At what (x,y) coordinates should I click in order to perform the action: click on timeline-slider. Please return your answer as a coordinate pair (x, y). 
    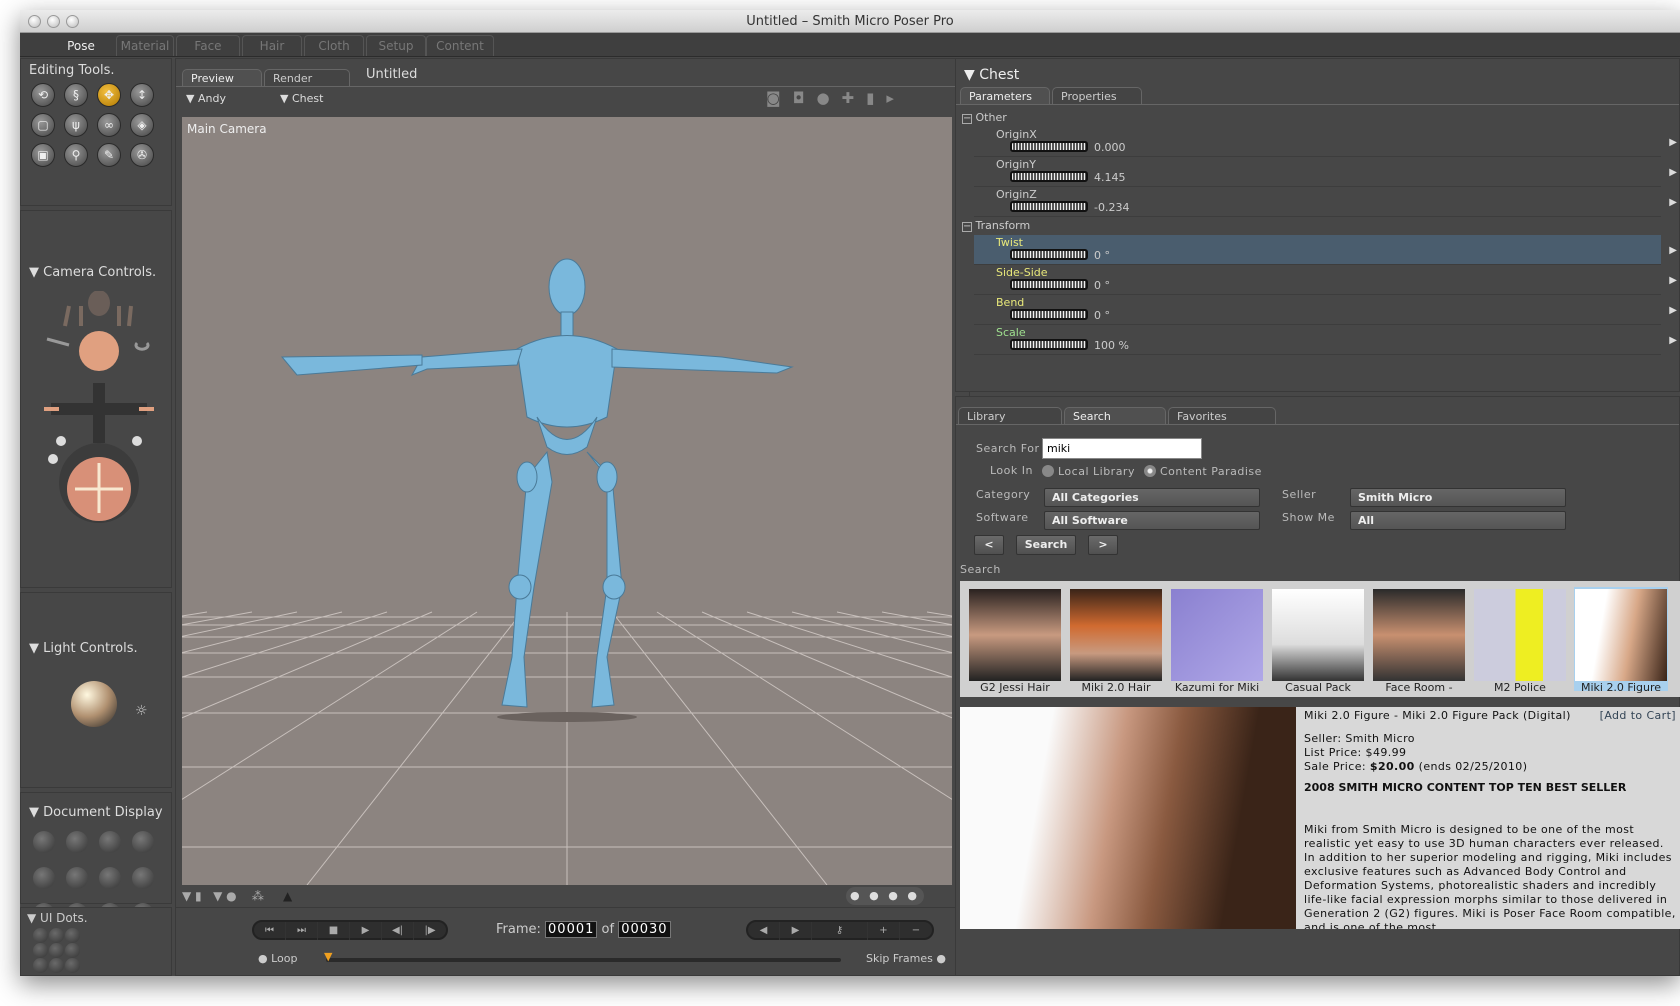
    Looking at the image, I should click on (583, 960).